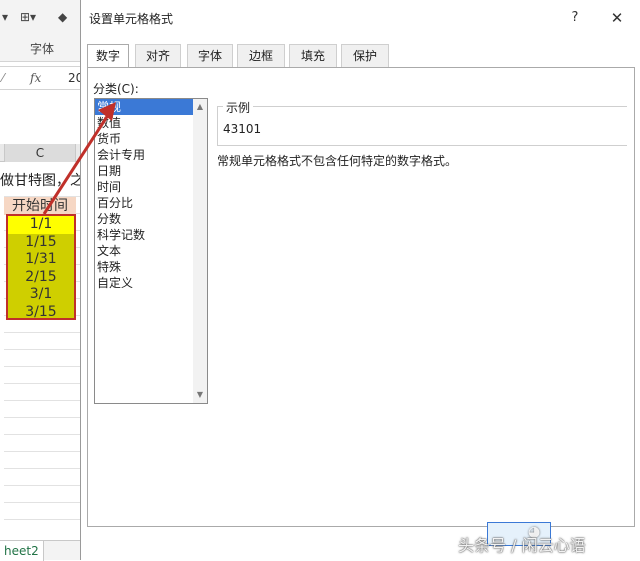 Image resolution: width=640 pixels, height=561 pixels. I want to click on sample-groupbox, so click(422, 126).